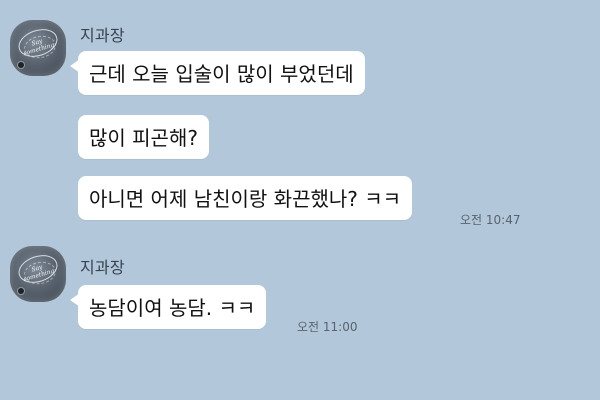  I want to click on message-text: 근데 오늘 입술이 많이 부었던데, so click(221, 74).